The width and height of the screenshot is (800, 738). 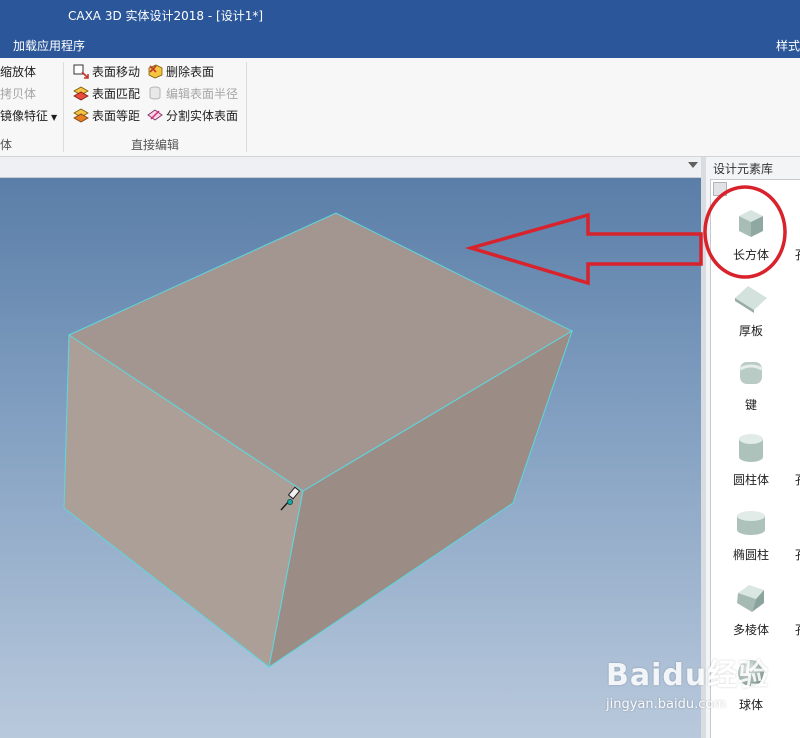 I want to click on cuboid-icon, so click(x=751, y=223).